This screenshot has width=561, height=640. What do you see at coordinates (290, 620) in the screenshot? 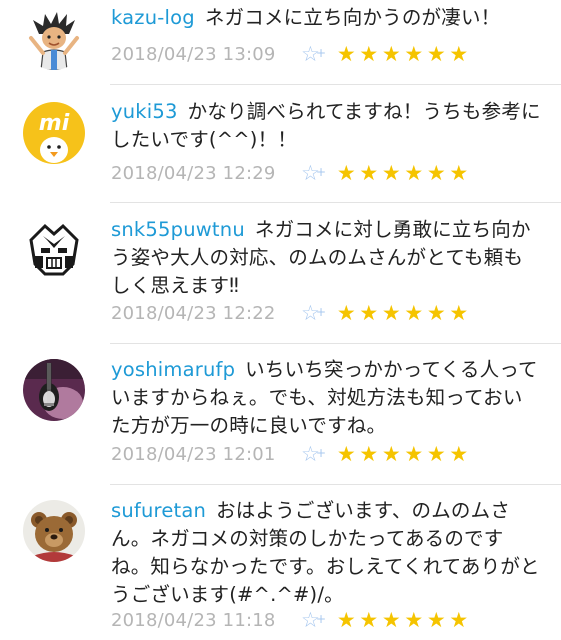
I see `comment-meta: 2018/04/23 11:18 ☆ + ★ ★ ★ ★ ★ ★` at bounding box center [290, 620].